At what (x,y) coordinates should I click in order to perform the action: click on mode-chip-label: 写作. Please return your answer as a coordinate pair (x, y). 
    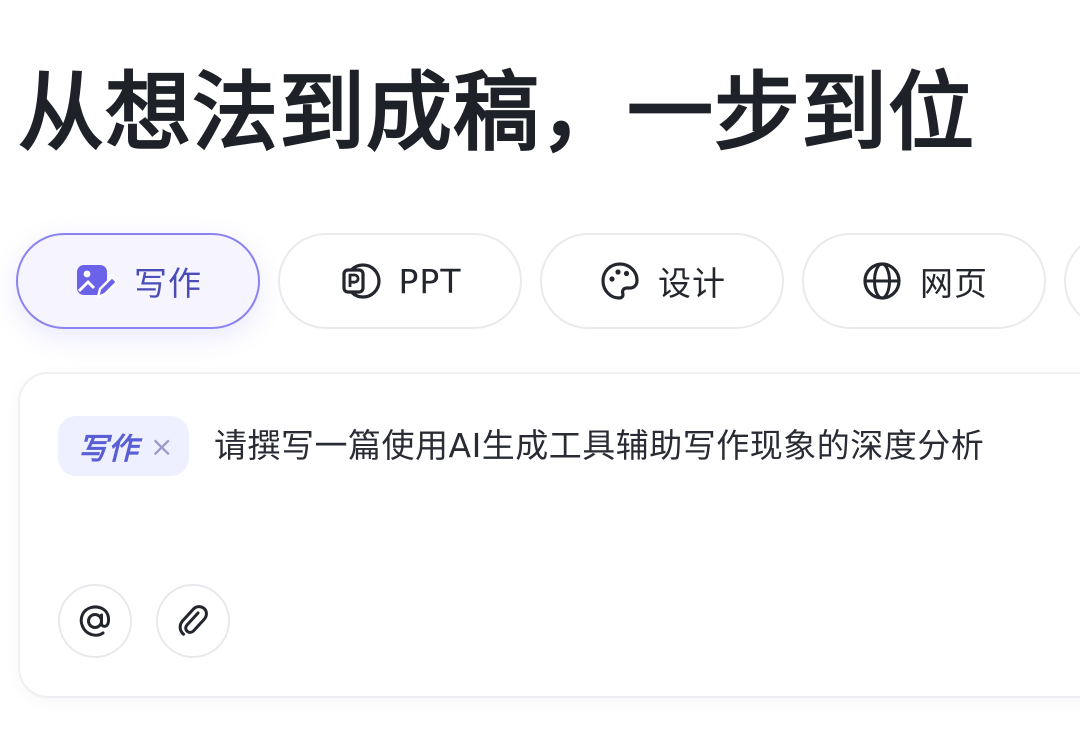
    Looking at the image, I should click on (108, 449).